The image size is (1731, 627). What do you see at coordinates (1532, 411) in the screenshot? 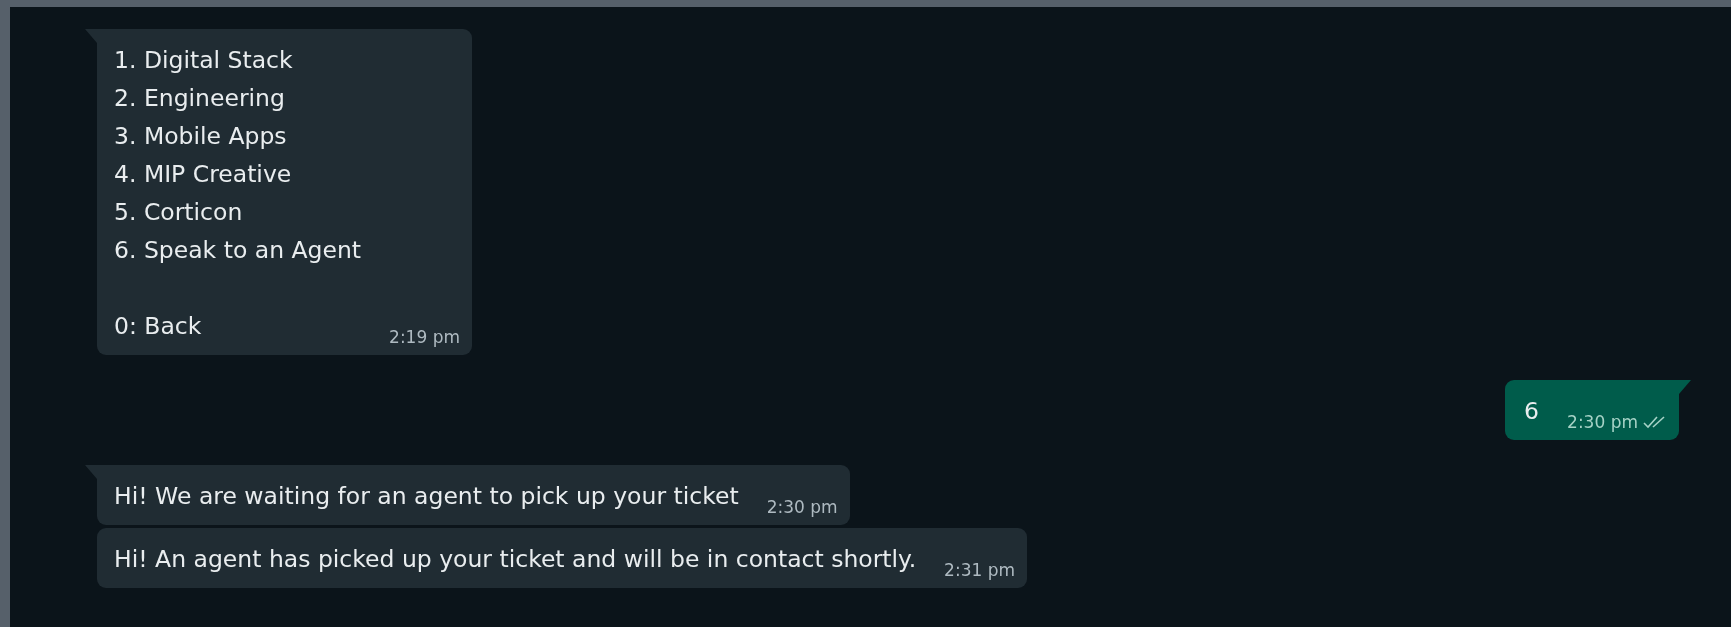
I see `message-text: 6` at bounding box center [1532, 411].